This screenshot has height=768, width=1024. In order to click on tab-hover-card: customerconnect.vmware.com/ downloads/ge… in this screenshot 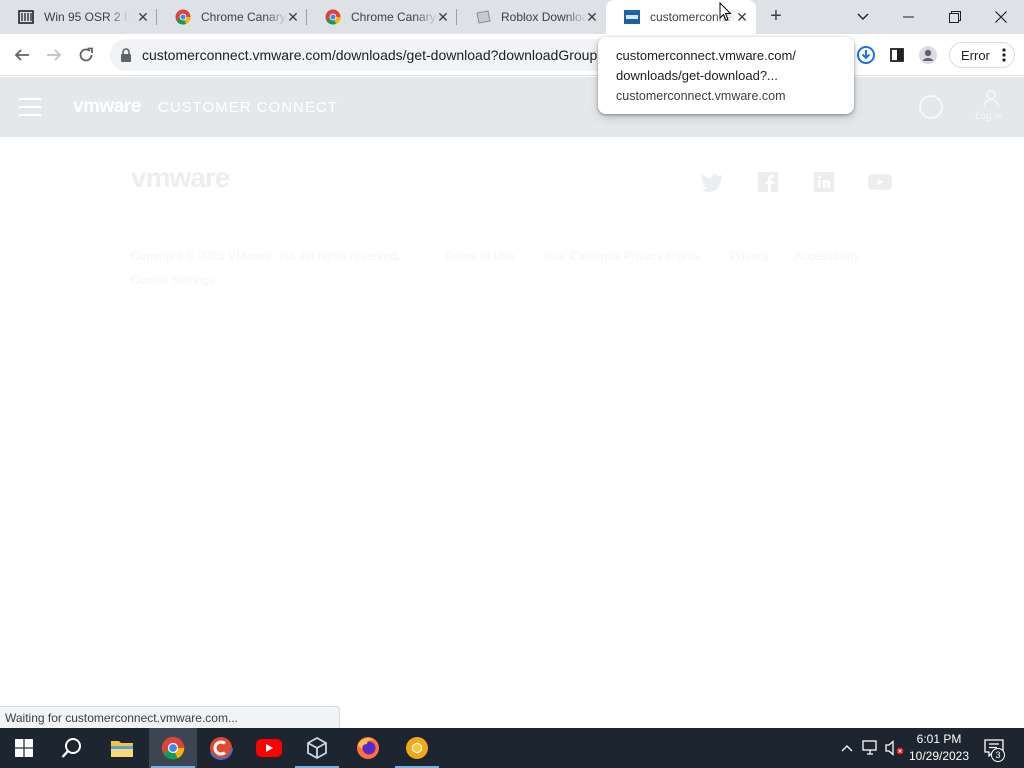, I will do `click(726, 75)`.